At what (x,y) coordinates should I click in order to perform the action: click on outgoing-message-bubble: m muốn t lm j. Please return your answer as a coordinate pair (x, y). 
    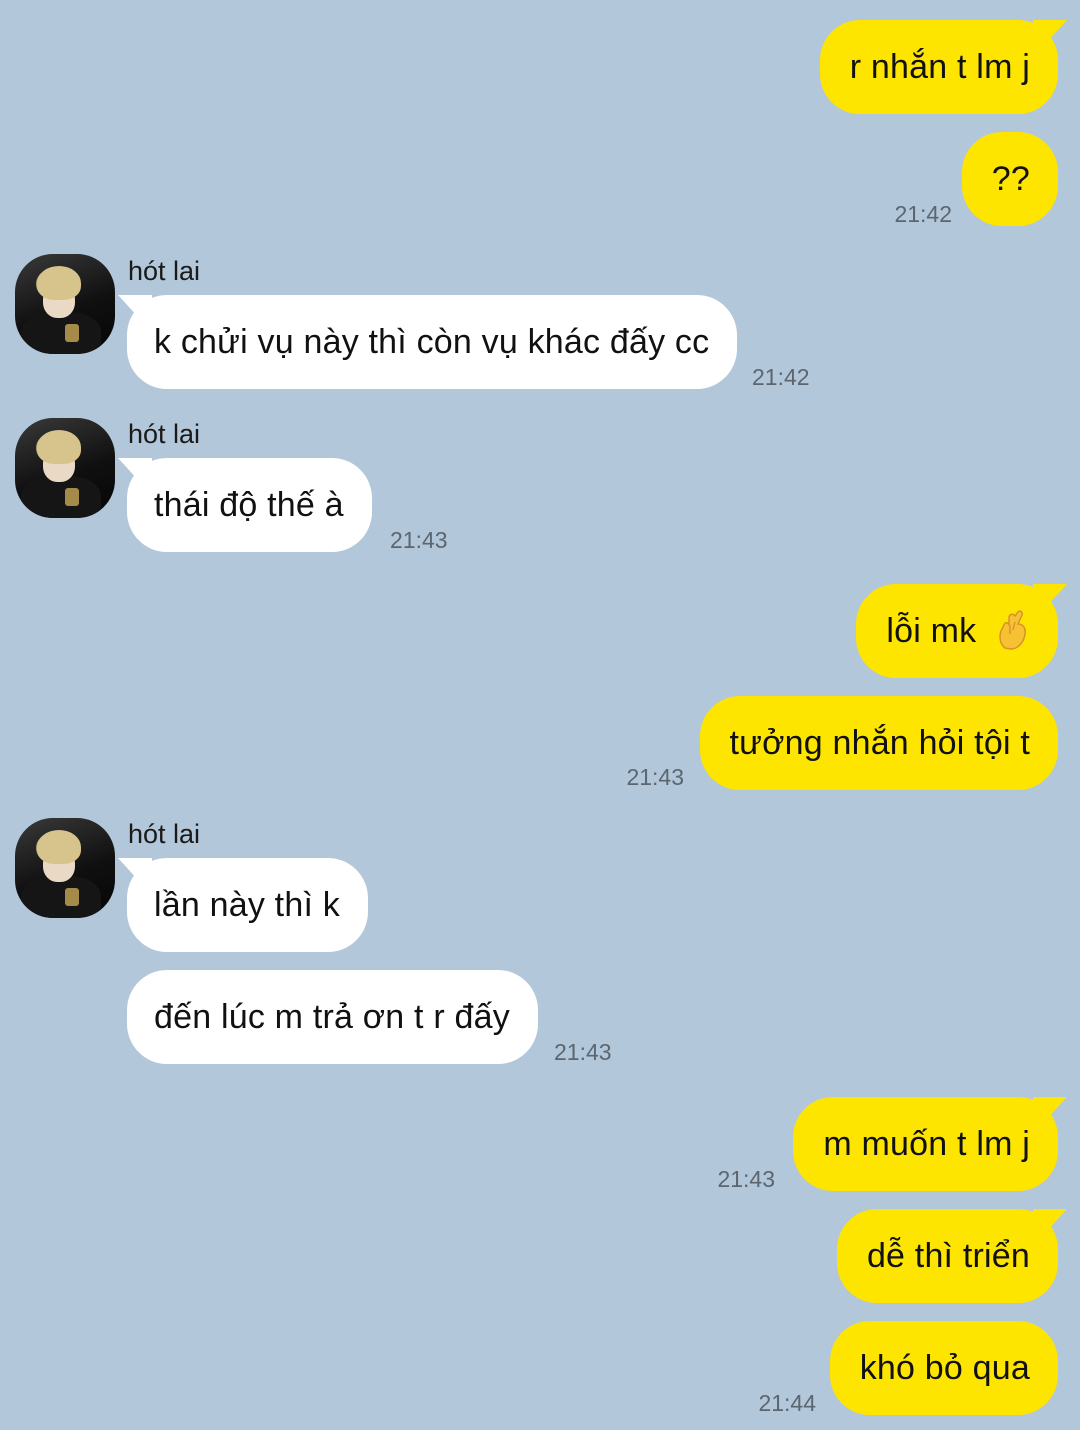
    Looking at the image, I should click on (925, 1144).